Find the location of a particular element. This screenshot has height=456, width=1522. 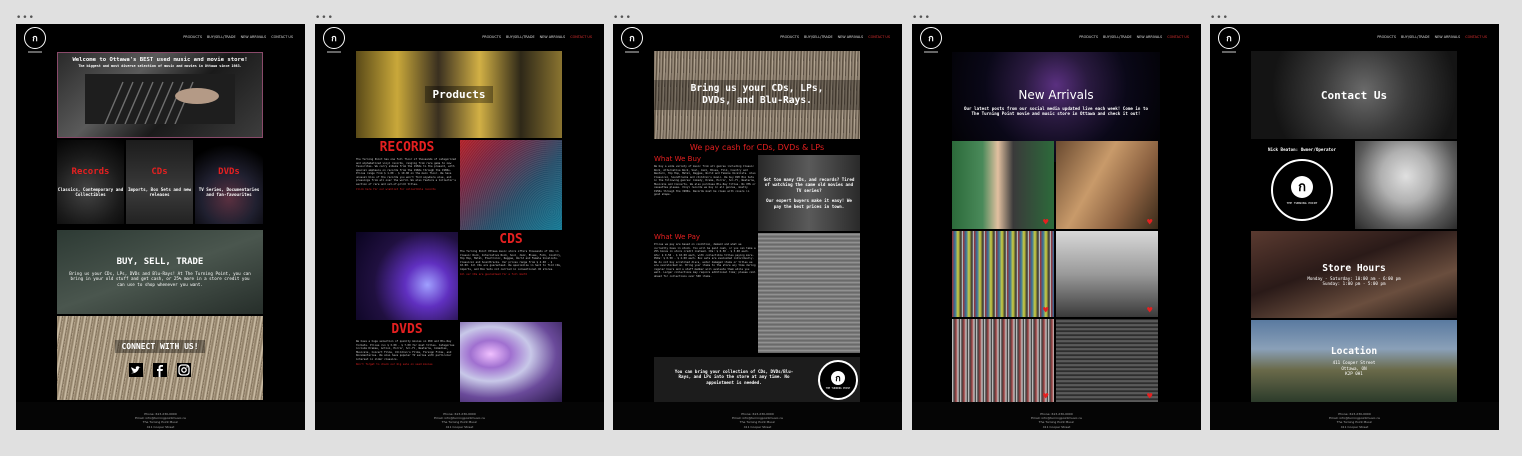

hero-title: Products is located at coordinates (459, 94).